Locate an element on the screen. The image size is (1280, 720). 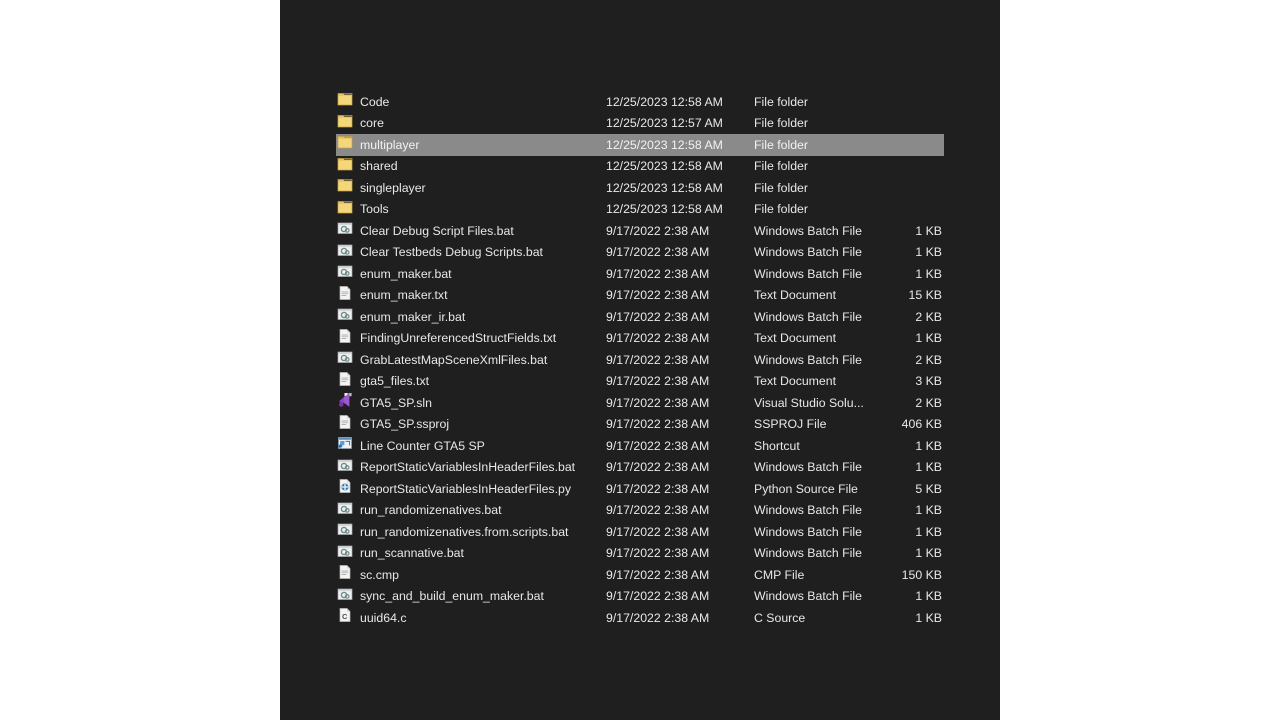
table-row: Code 12/25/2023 12:58 AM File folder is located at coordinates (640, 102).